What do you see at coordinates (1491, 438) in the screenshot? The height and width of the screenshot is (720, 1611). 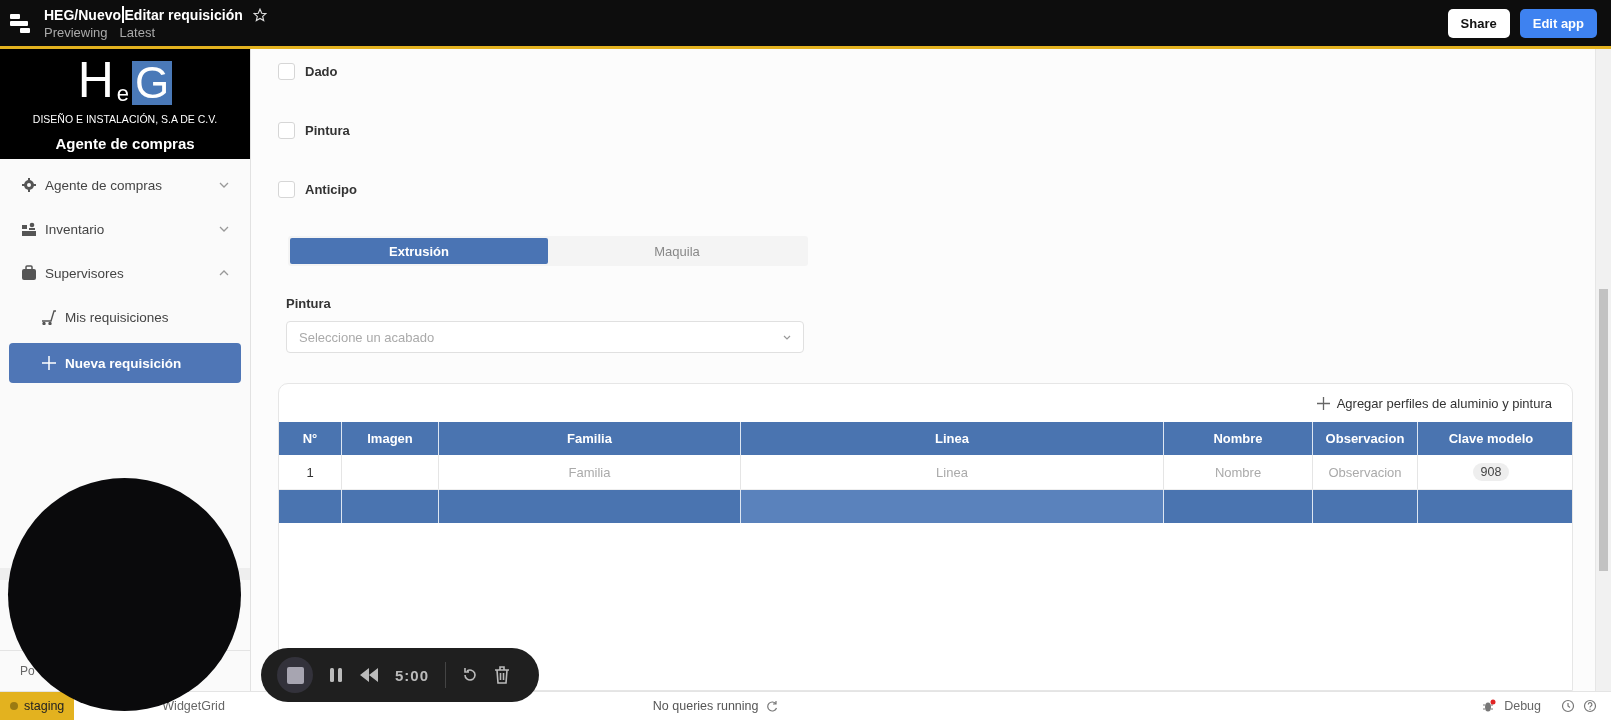 I see `column-header: Clave modelo` at bounding box center [1491, 438].